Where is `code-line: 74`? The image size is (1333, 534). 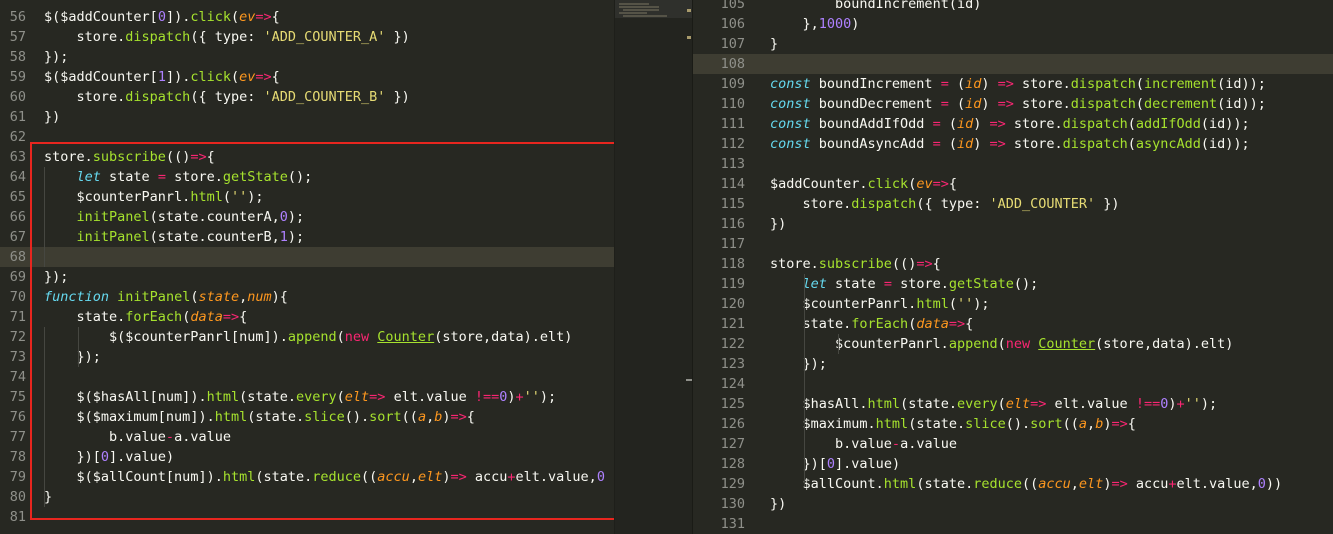 code-line: 74 is located at coordinates (307, 377).